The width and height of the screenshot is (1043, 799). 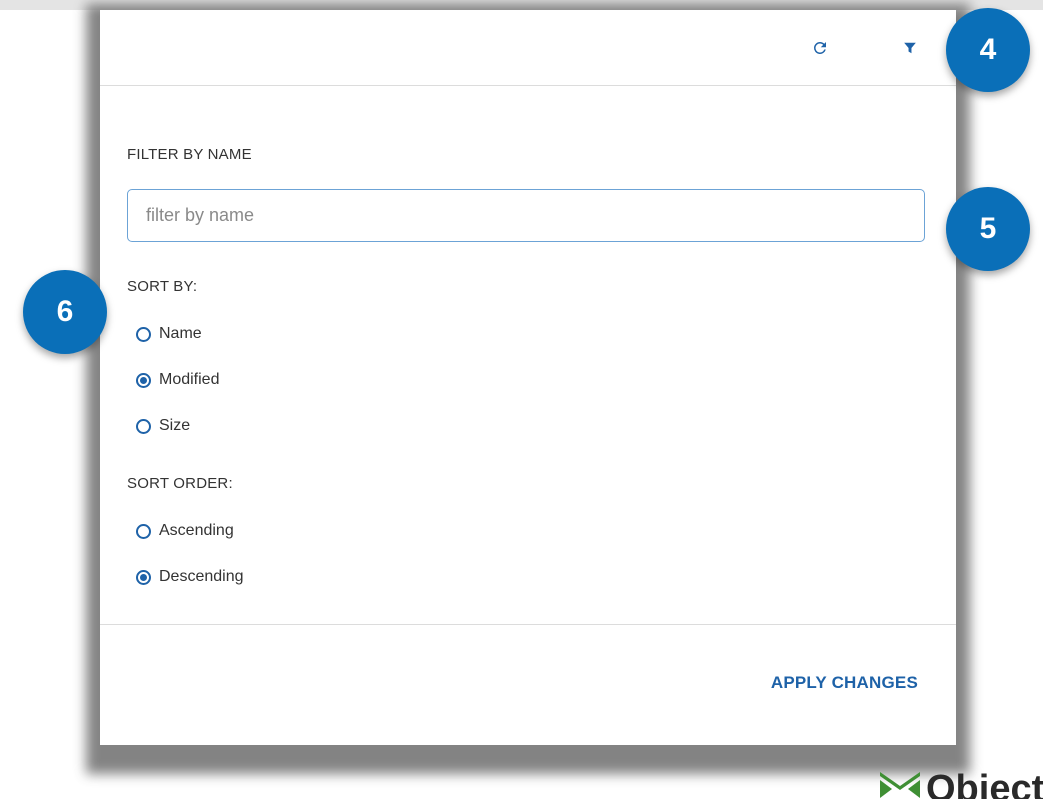 I want to click on footer-divider, so click(x=528, y=624).